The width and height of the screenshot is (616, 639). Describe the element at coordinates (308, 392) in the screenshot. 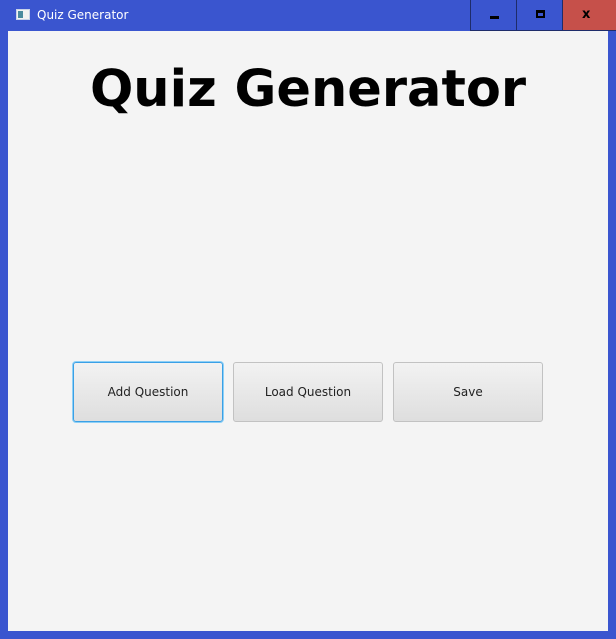

I see `load-question-button: Load Question` at that location.